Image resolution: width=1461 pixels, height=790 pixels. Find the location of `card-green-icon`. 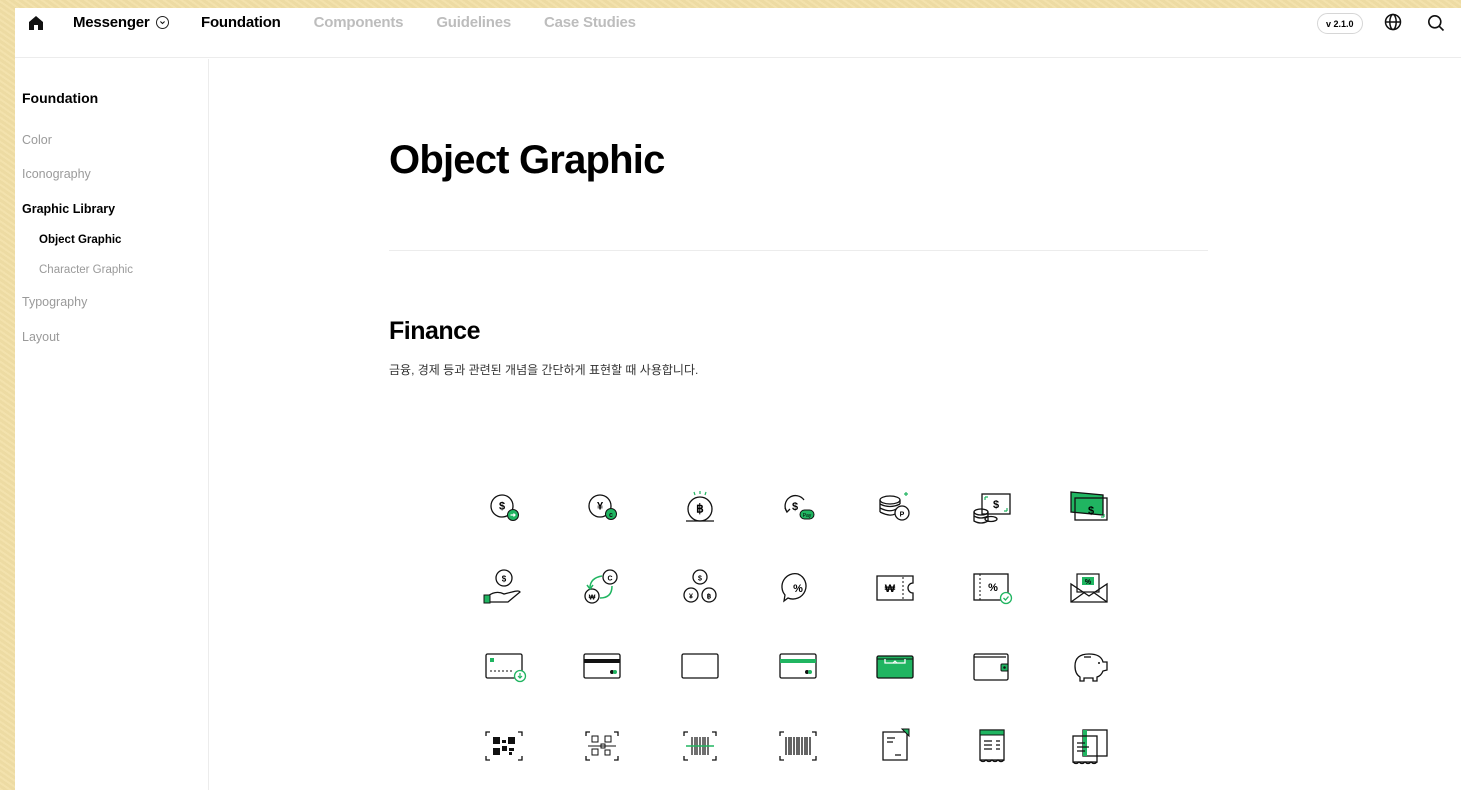

card-green-icon is located at coordinates (700, 666).